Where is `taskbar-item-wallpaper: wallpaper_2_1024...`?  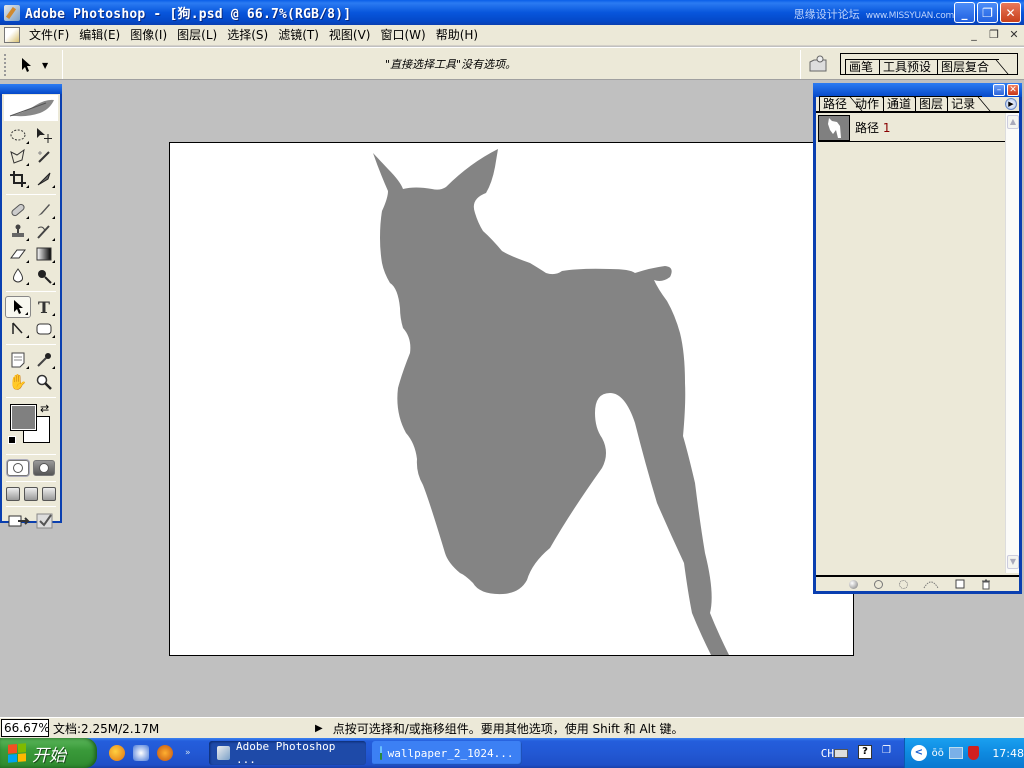
taskbar-item-wallpaper: wallpaper_2_1024... is located at coordinates (446, 753).